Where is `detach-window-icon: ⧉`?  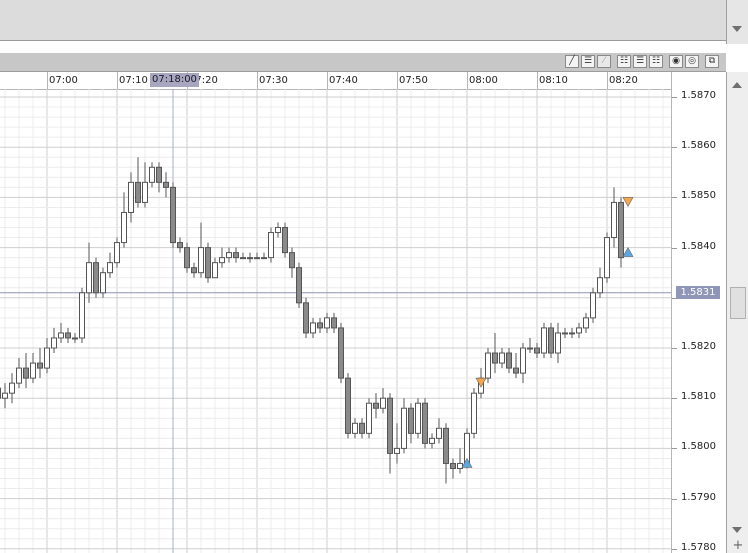 detach-window-icon: ⧉ is located at coordinates (712, 61).